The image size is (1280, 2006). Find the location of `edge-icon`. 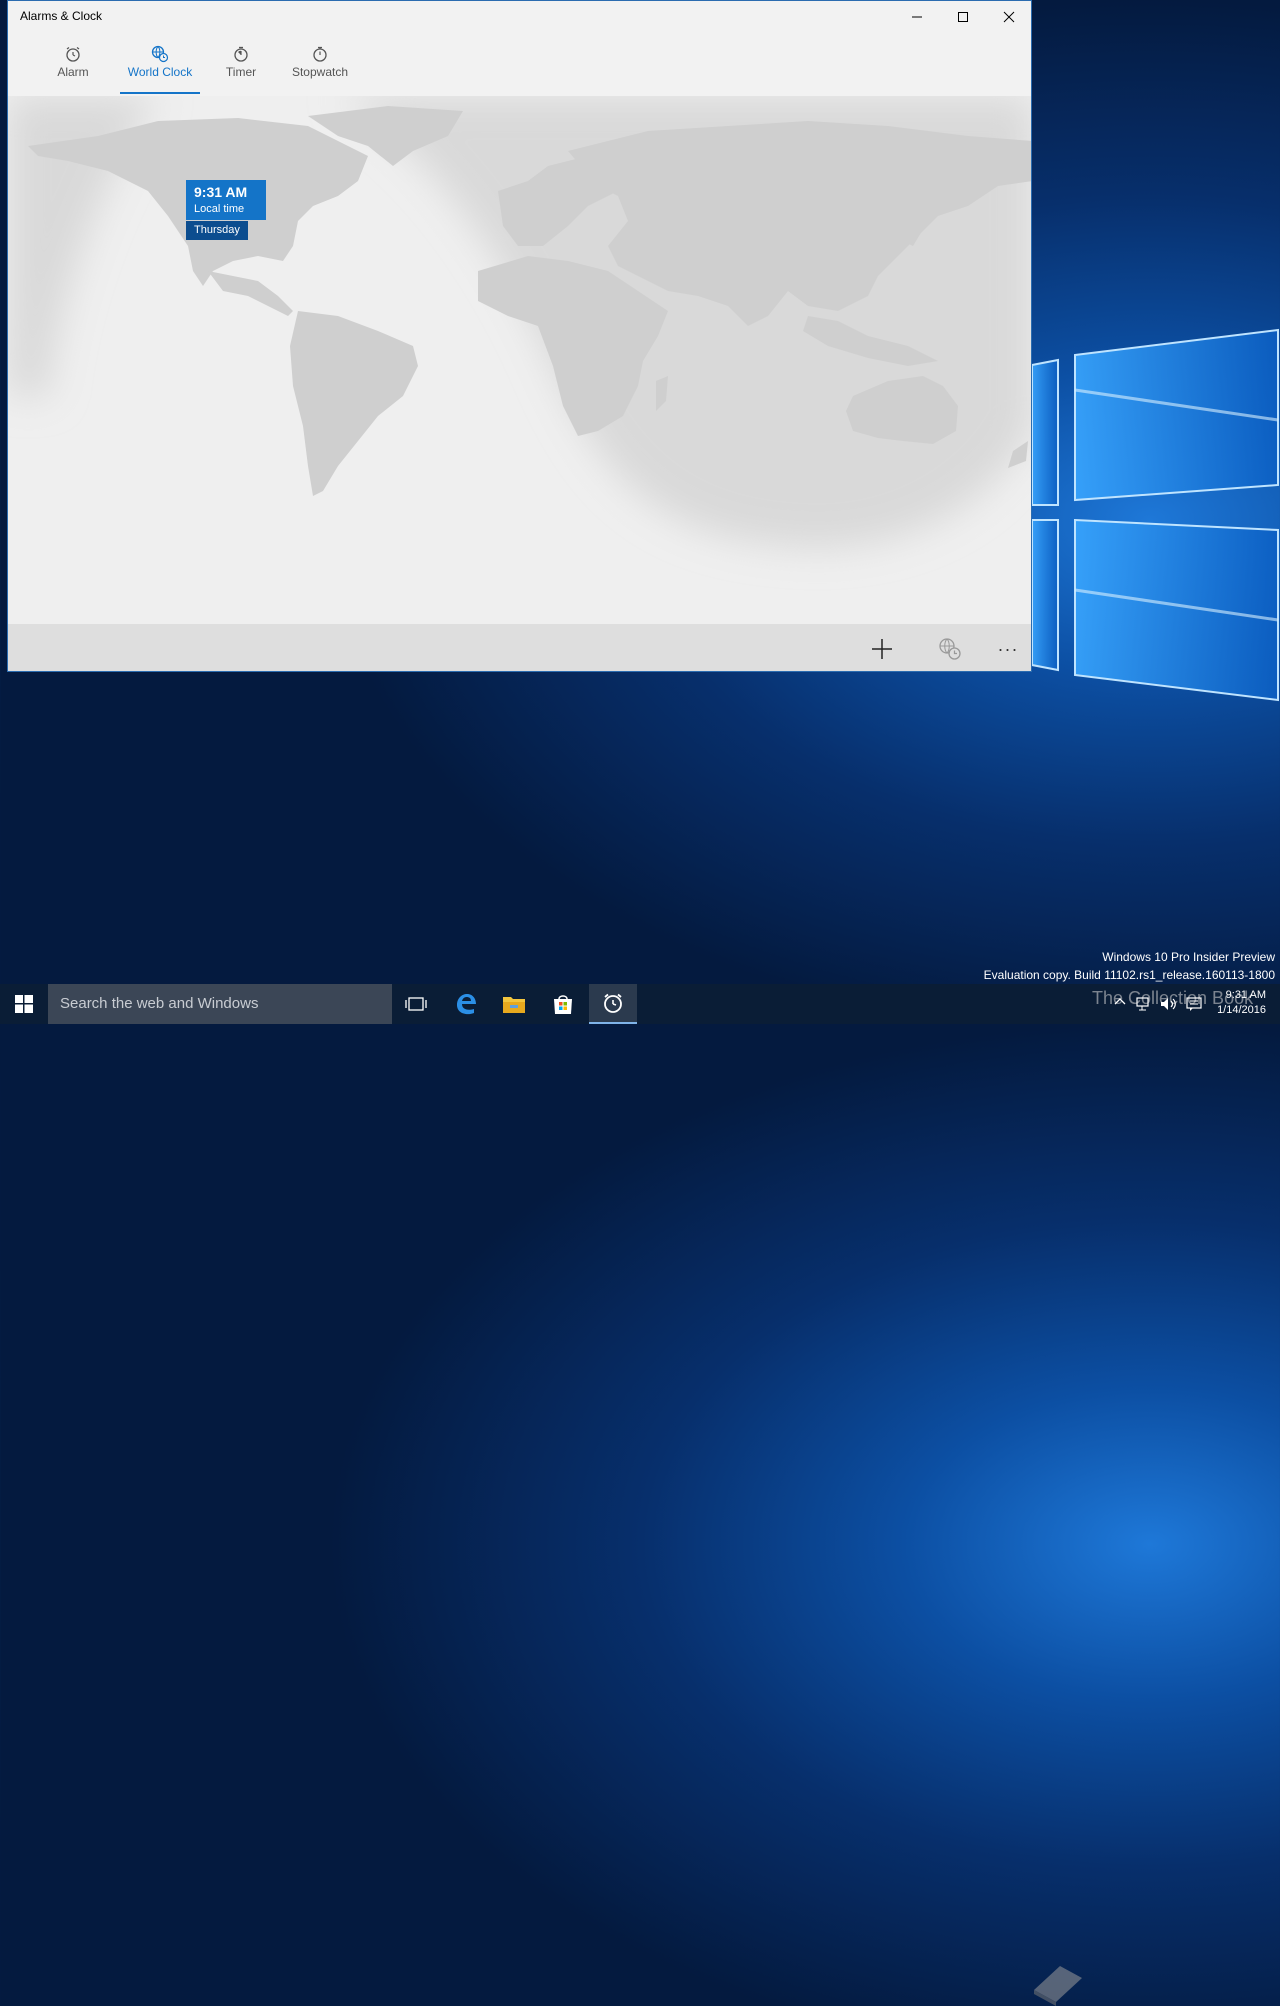

edge-icon is located at coordinates (466, 1004).